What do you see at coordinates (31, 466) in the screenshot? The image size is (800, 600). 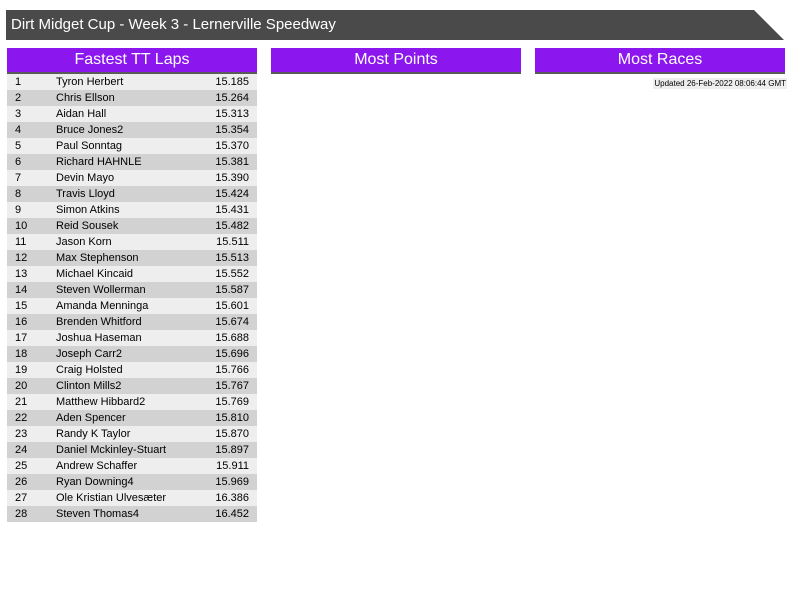 I see `position-cell: 25` at bounding box center [31, 466].